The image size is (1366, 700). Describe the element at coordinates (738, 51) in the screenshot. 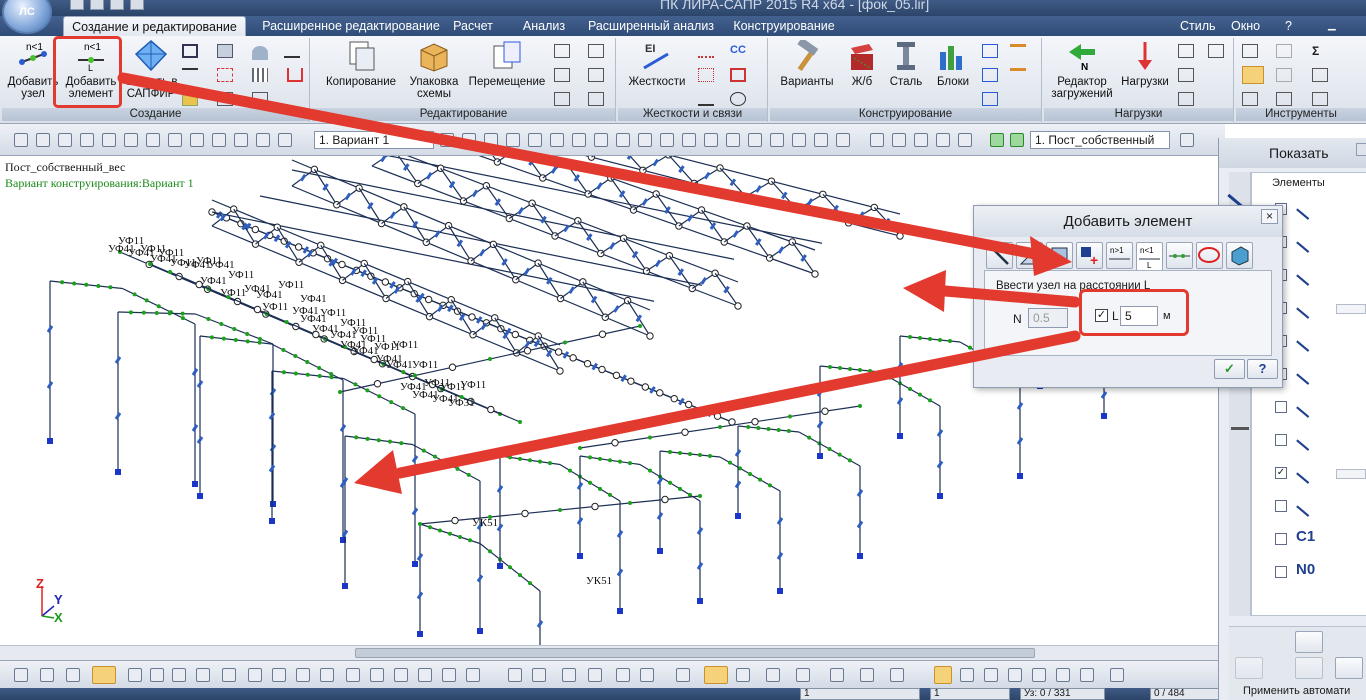

I see `cc-icon: CC` at that location.